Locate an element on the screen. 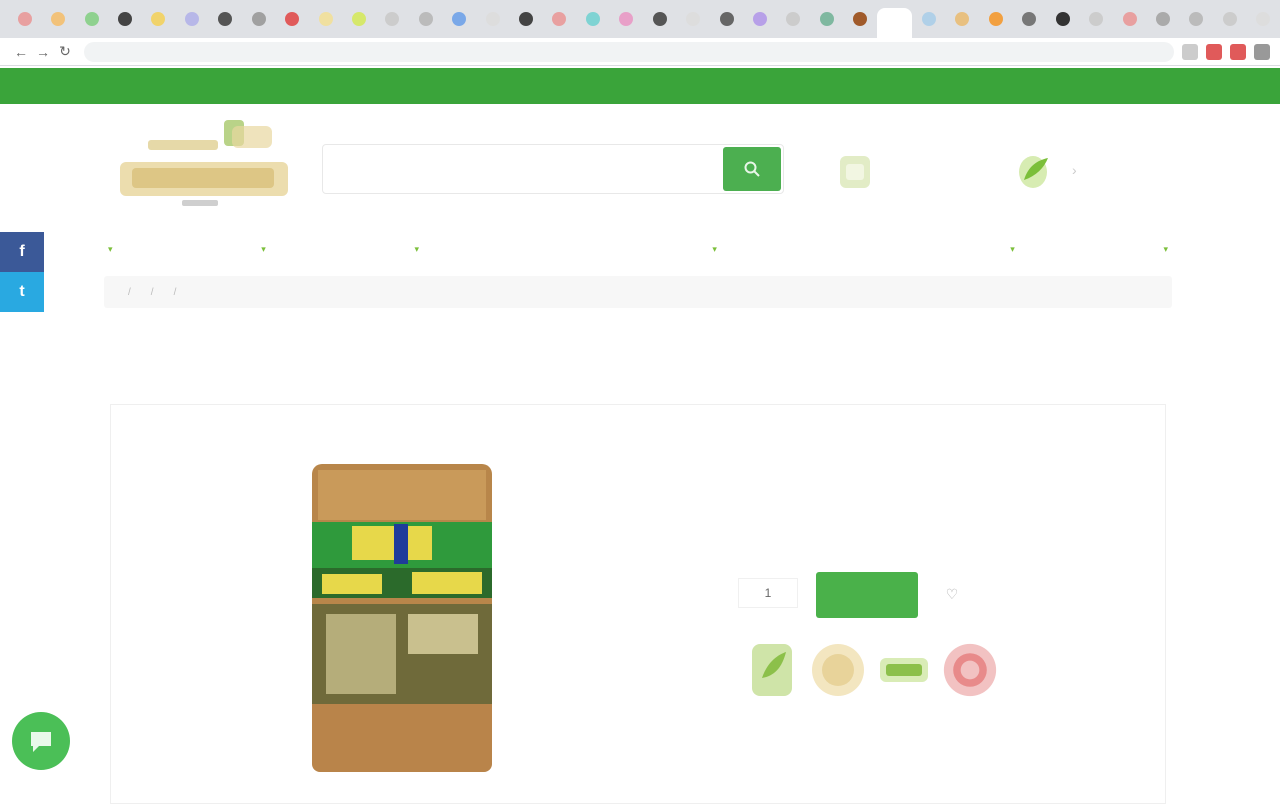  reload-icon: ↻ is located at coordinates (65, 52).